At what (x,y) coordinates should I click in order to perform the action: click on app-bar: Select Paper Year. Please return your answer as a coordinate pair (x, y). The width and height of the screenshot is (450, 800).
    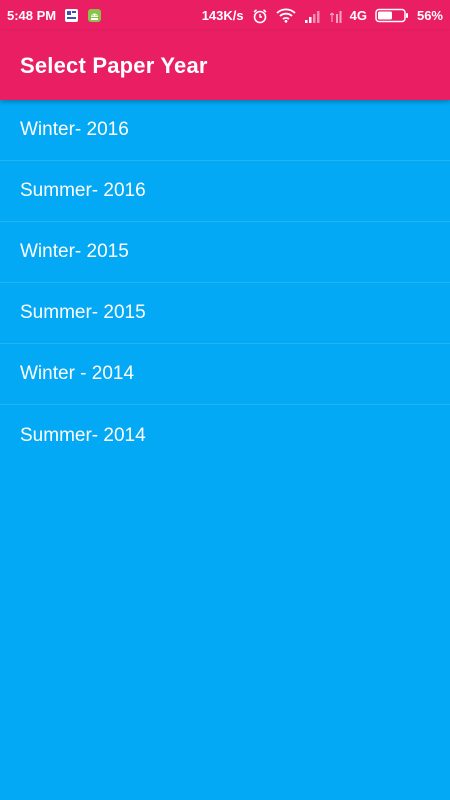
    Looking at the image, I should click on (225, 65).